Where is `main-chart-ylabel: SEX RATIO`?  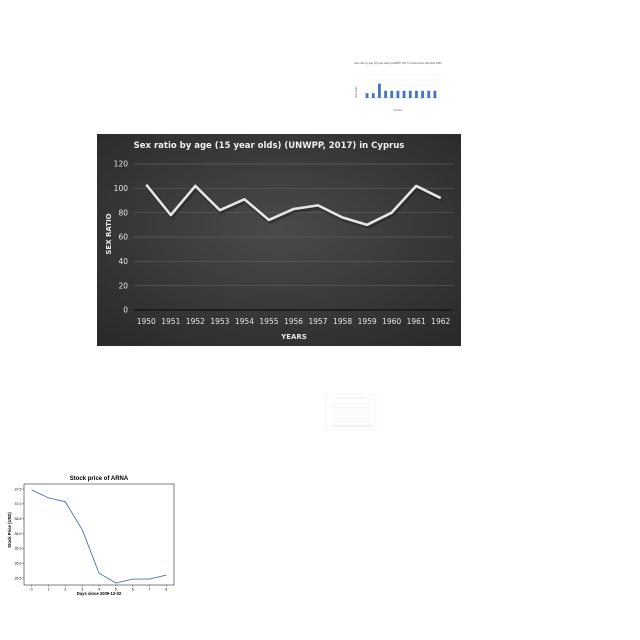
main-chart-ylabel: SEX RATIO is located at coordinates (109, 233).